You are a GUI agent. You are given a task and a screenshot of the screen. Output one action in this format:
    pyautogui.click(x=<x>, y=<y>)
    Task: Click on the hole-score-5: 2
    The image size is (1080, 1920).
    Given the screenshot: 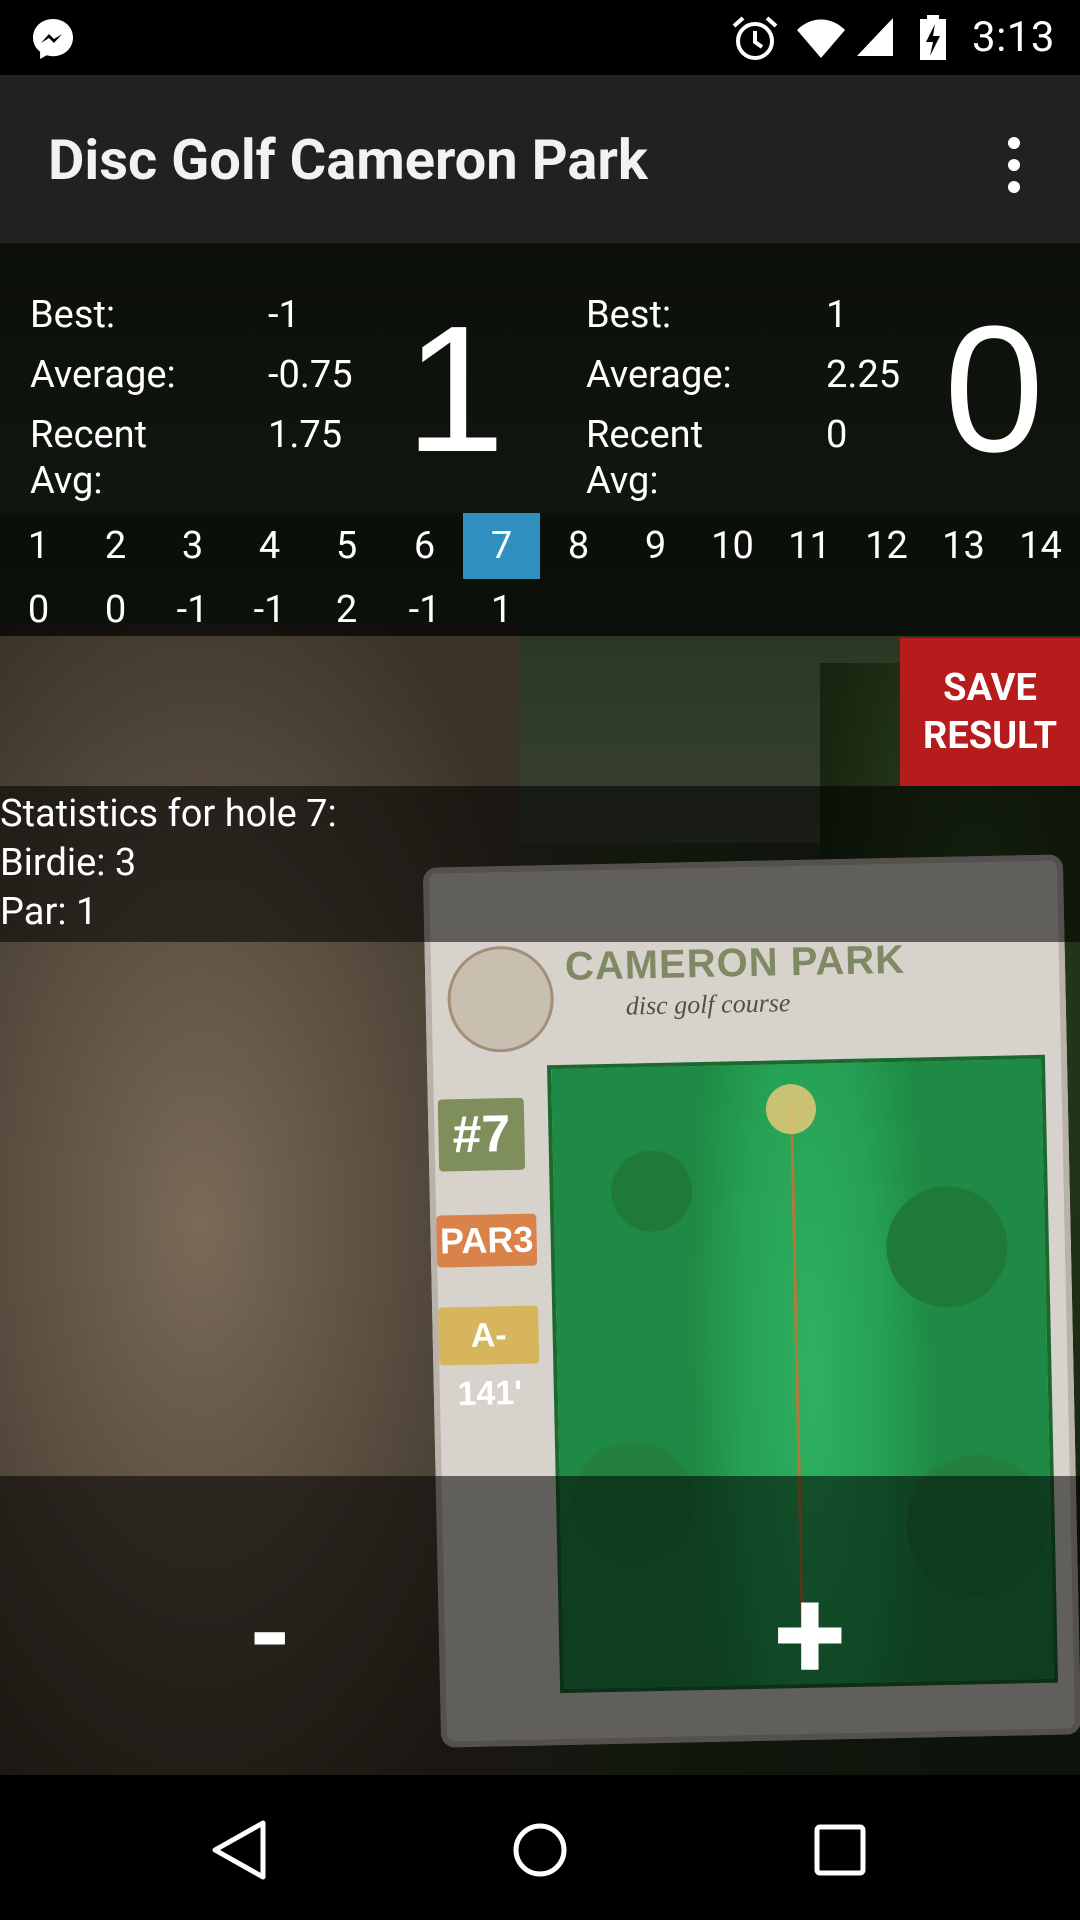 What is the action you would take?
    pyautogui.click(x=346, y=610)
    